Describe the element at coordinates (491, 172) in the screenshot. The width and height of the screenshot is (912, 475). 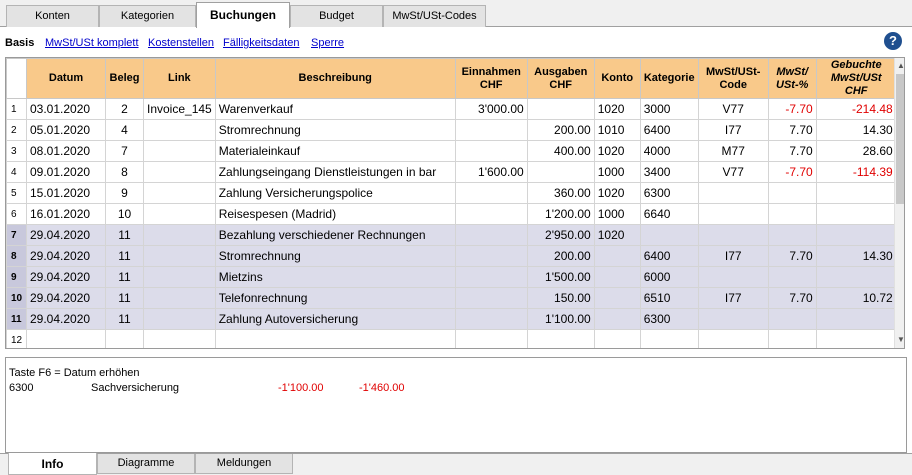
I see `cell-einnahmen: 1'600.00` at that location.